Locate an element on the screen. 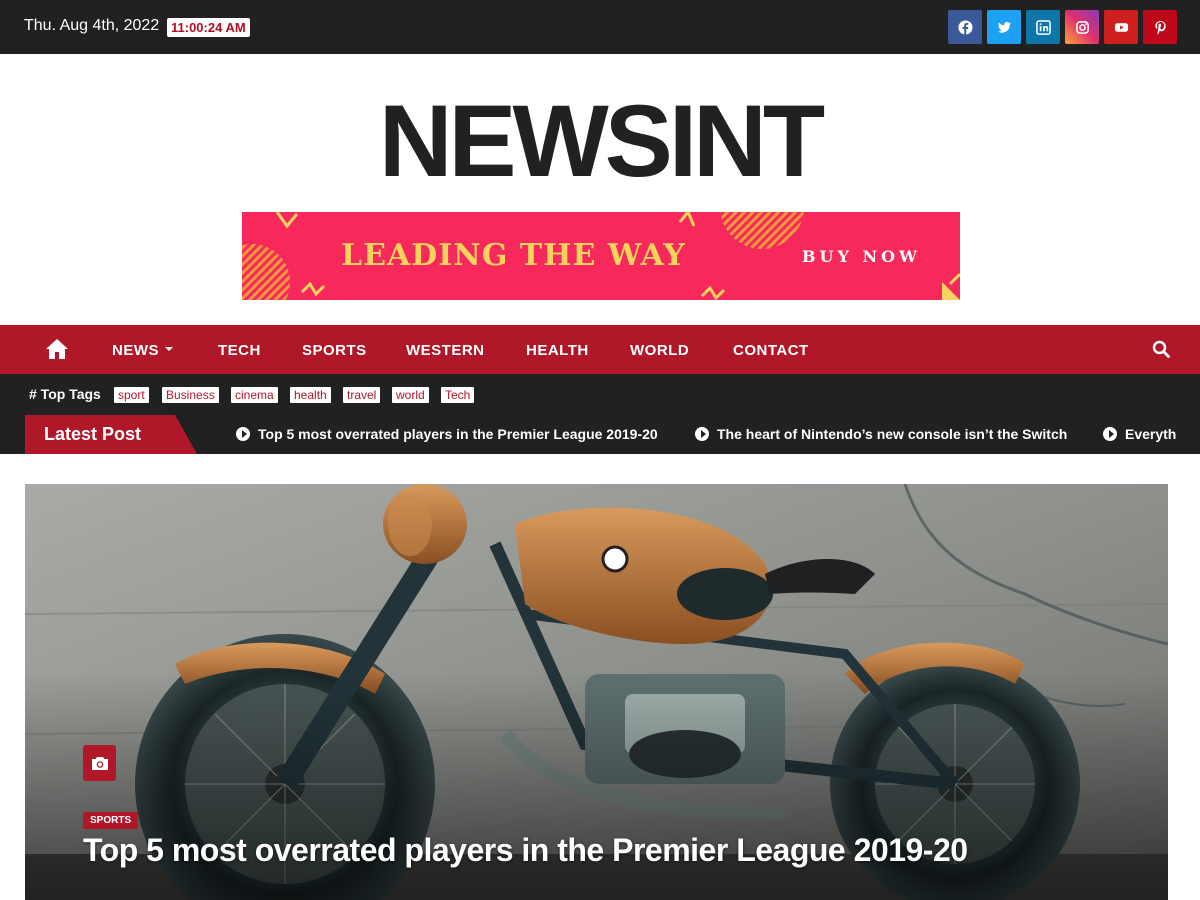 This screenshot has width=1200, height=900. current-time: 11:00:24 AM is located at coordinates (208, 27).